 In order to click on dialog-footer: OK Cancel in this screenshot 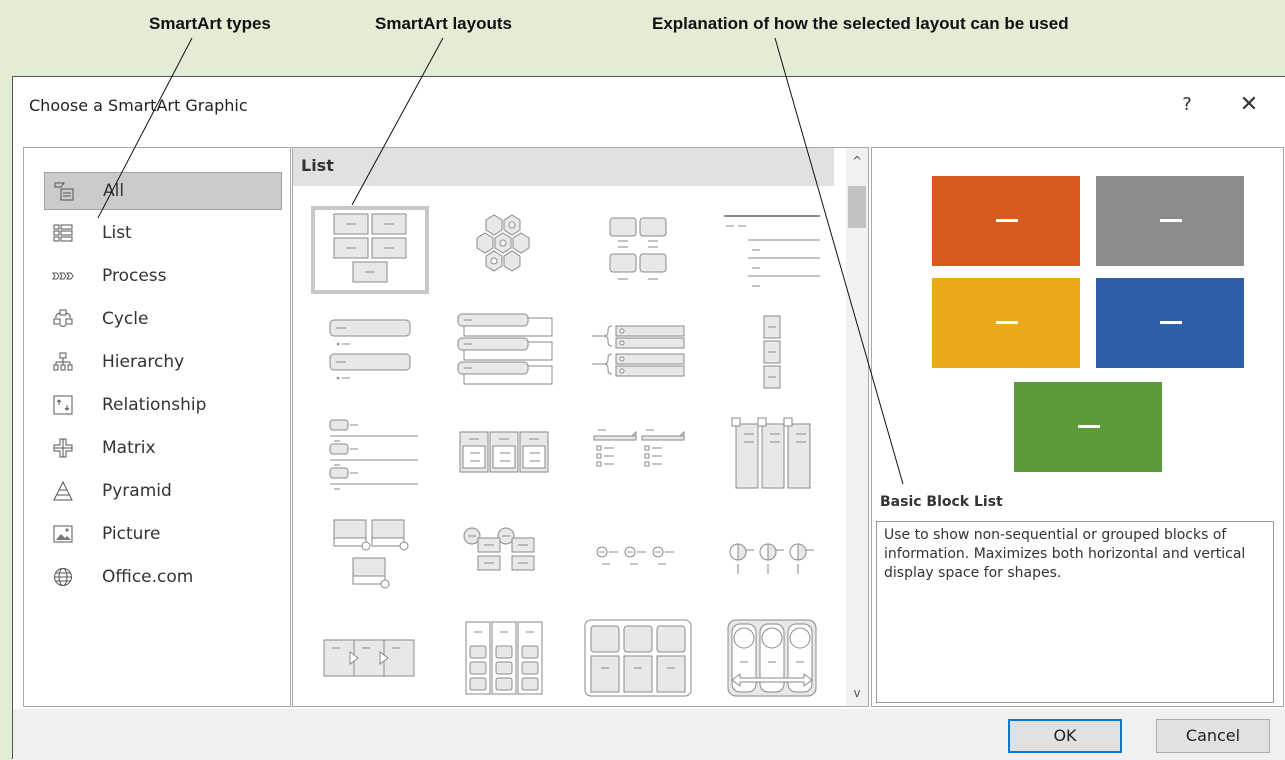, I will do `click(649, 734)`.